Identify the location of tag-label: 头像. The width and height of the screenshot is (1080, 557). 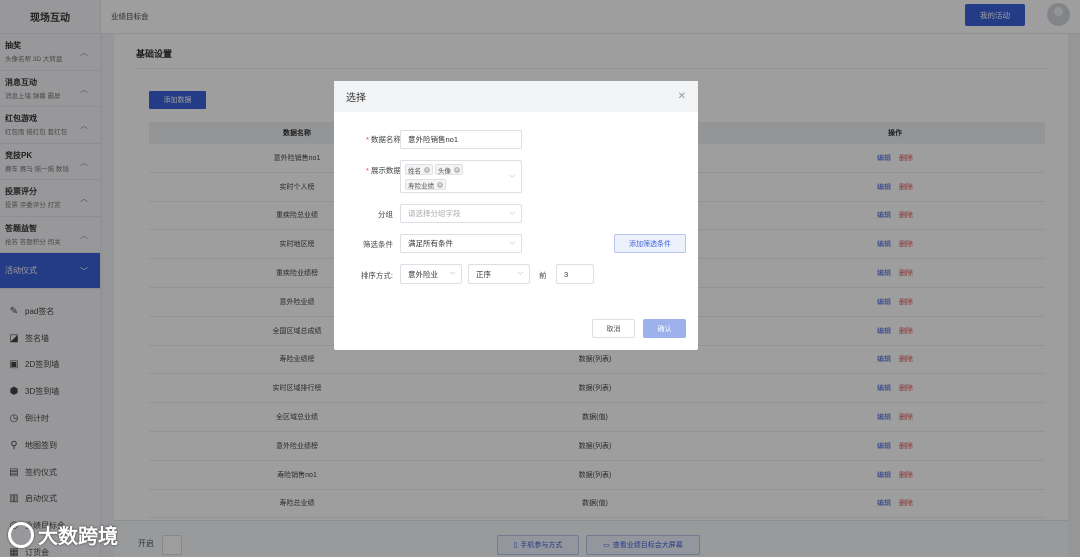
(444, 171).